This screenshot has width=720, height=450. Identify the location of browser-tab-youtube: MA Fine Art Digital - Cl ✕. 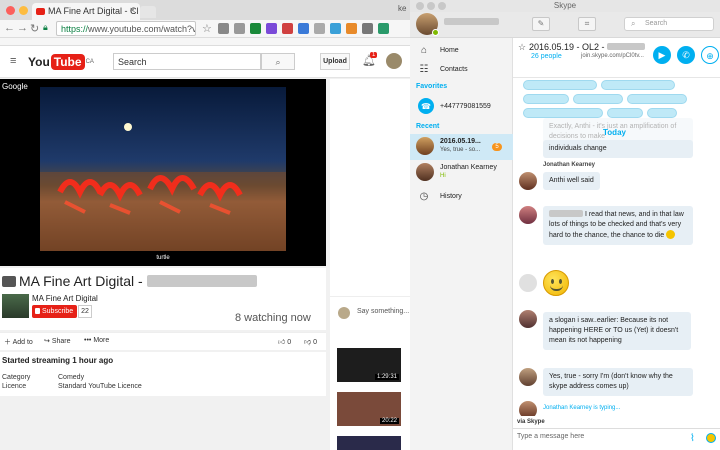
(86, 11).